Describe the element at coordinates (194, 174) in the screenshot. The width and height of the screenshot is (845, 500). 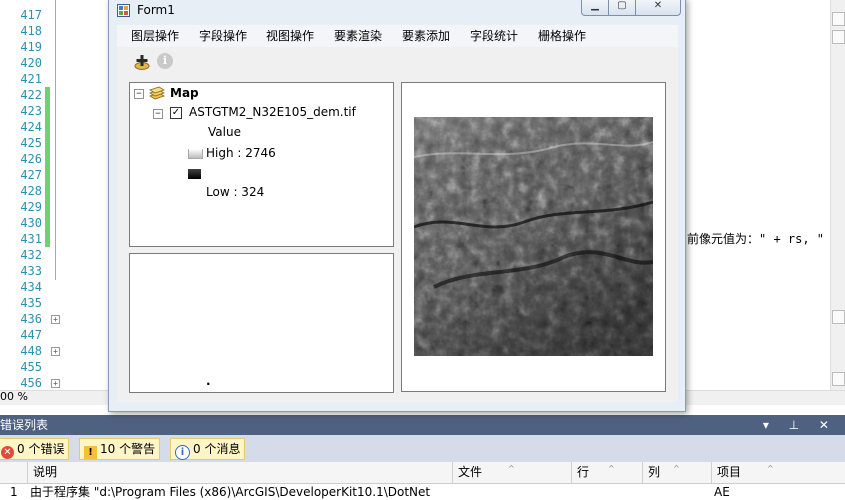
I see `legend-low-swatch` at that location.